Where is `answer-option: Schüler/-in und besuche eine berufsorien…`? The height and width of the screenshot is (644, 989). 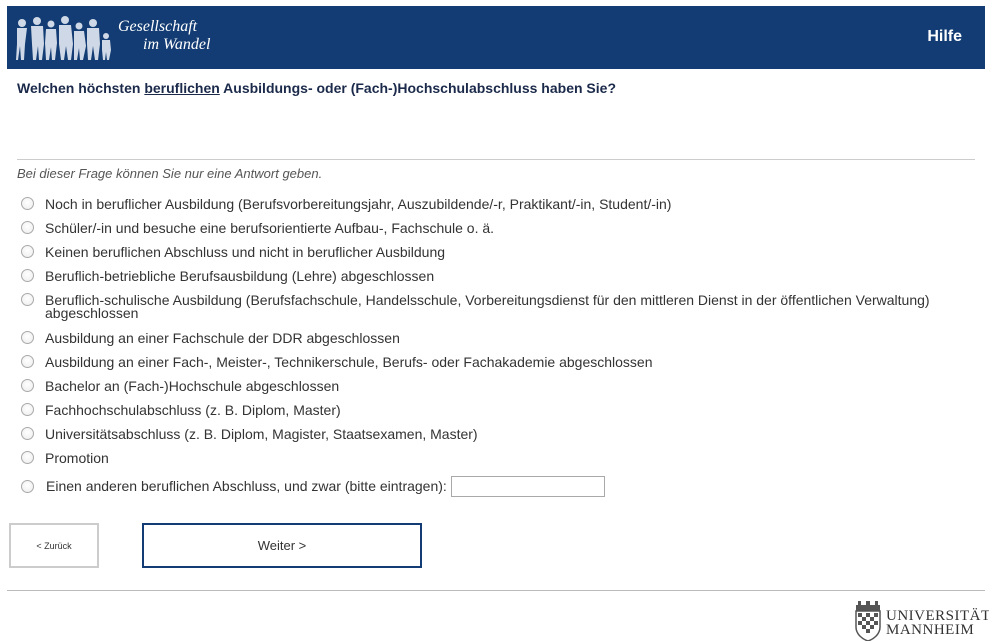
answer-option: Schüler/-in und besuche eine berufsorien… is located at coordinates (496, 232).